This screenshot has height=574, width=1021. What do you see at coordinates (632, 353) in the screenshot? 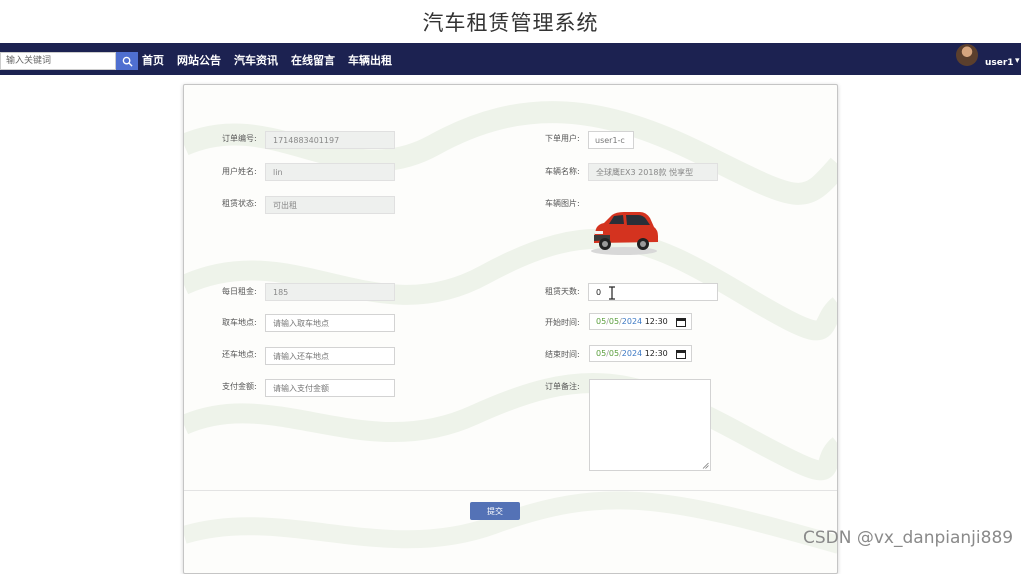
I see `end-year: 2024` at bounding box center [632, 353].